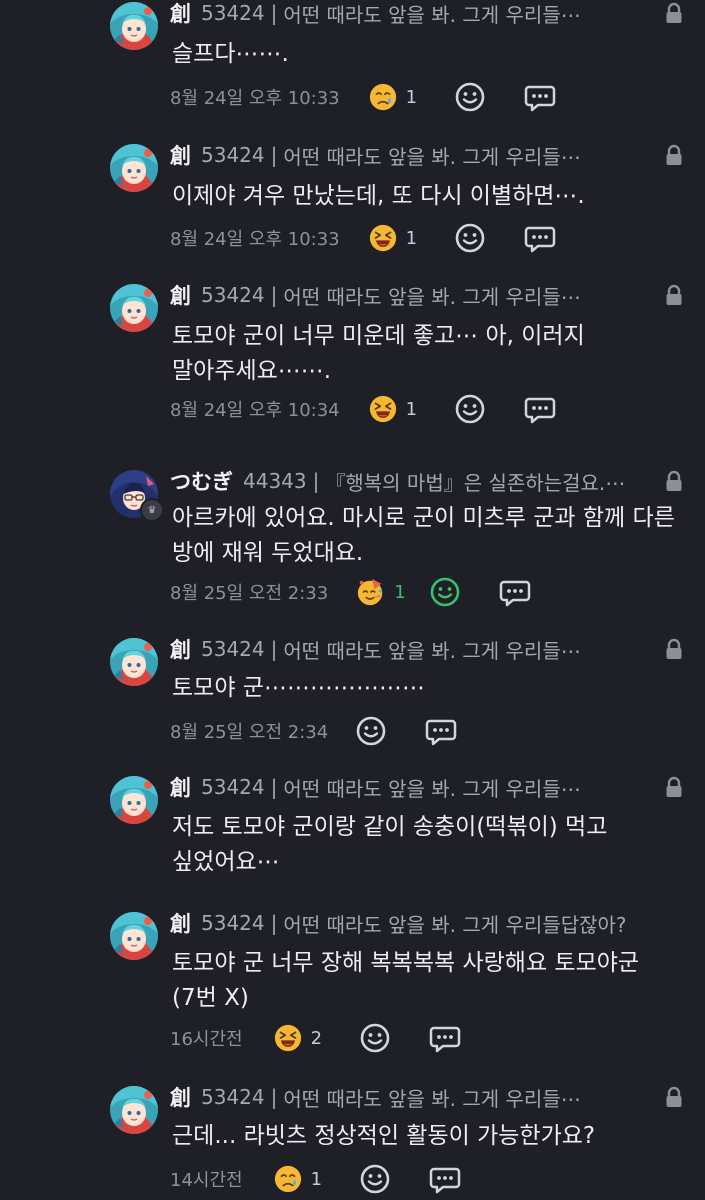 This screenshot has width=705, height=1200. I want to click on comment-line: (7번 X), so click(210, 998).